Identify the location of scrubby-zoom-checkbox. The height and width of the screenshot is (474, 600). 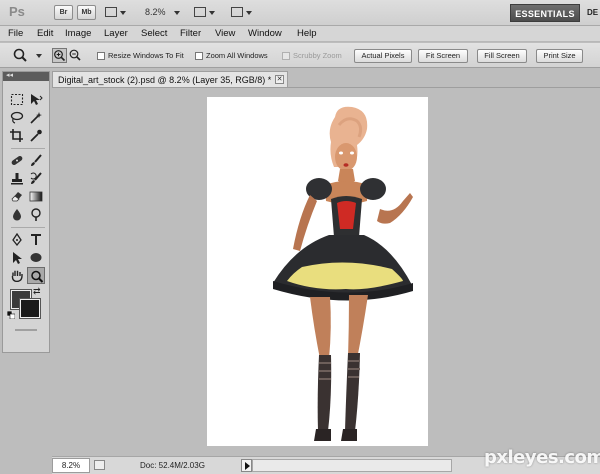
(286, 56).